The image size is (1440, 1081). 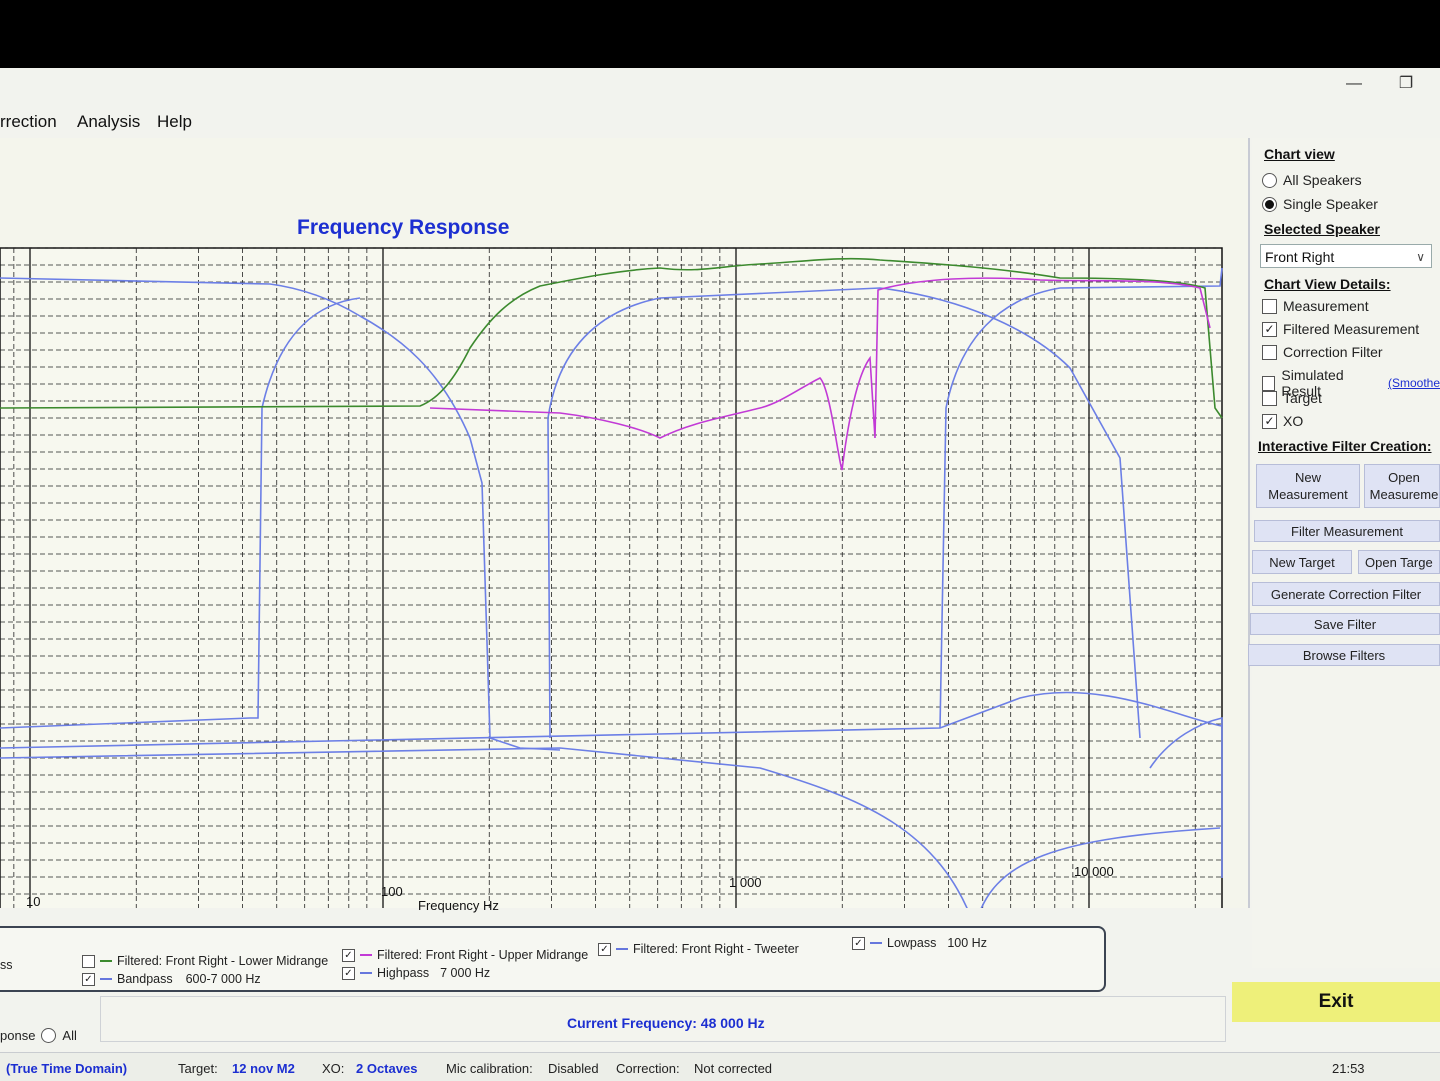 I want to click on chevron-down-icon: ∨, so click(x=1420, y=257).